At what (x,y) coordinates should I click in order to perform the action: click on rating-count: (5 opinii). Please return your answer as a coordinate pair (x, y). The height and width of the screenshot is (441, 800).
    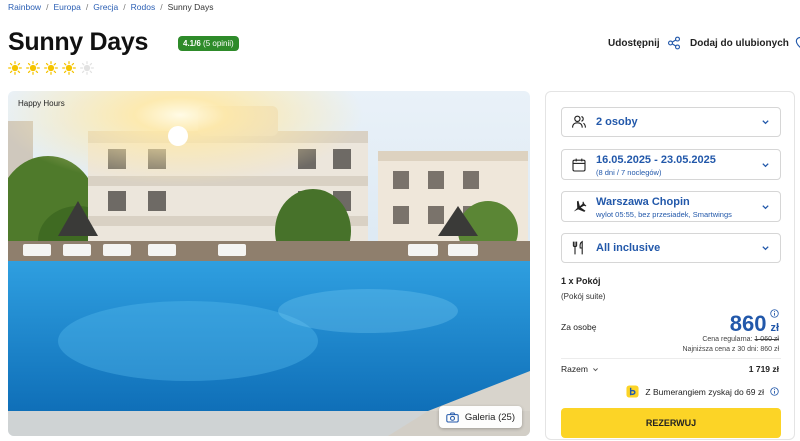
    Looking at the image, I should click on (218, 43).